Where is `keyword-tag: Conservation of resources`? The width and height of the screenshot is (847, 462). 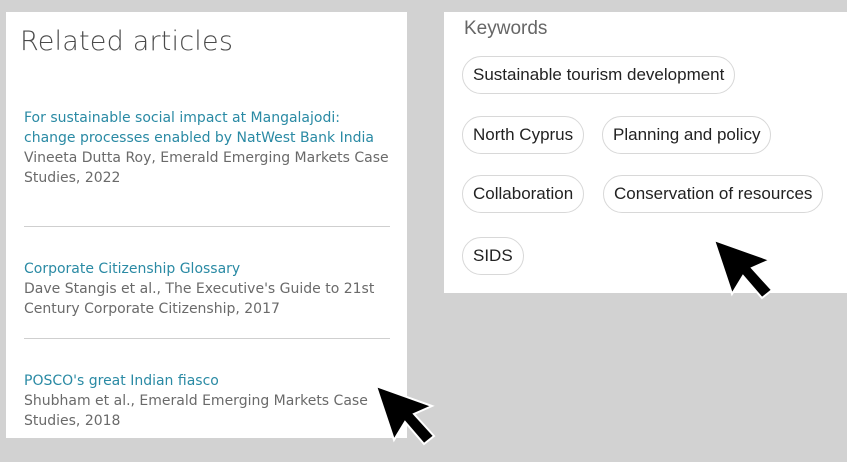
keyword-tag: Conservation of resources is located at coordinates (713, 194).